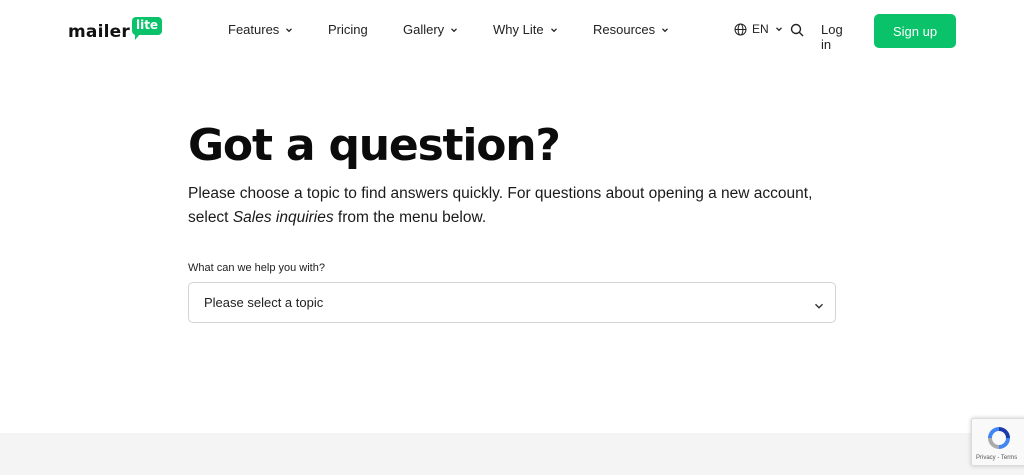 This screenshot has width=1024, height=475. I want to click on language-selector: EN, so click(758, 29).